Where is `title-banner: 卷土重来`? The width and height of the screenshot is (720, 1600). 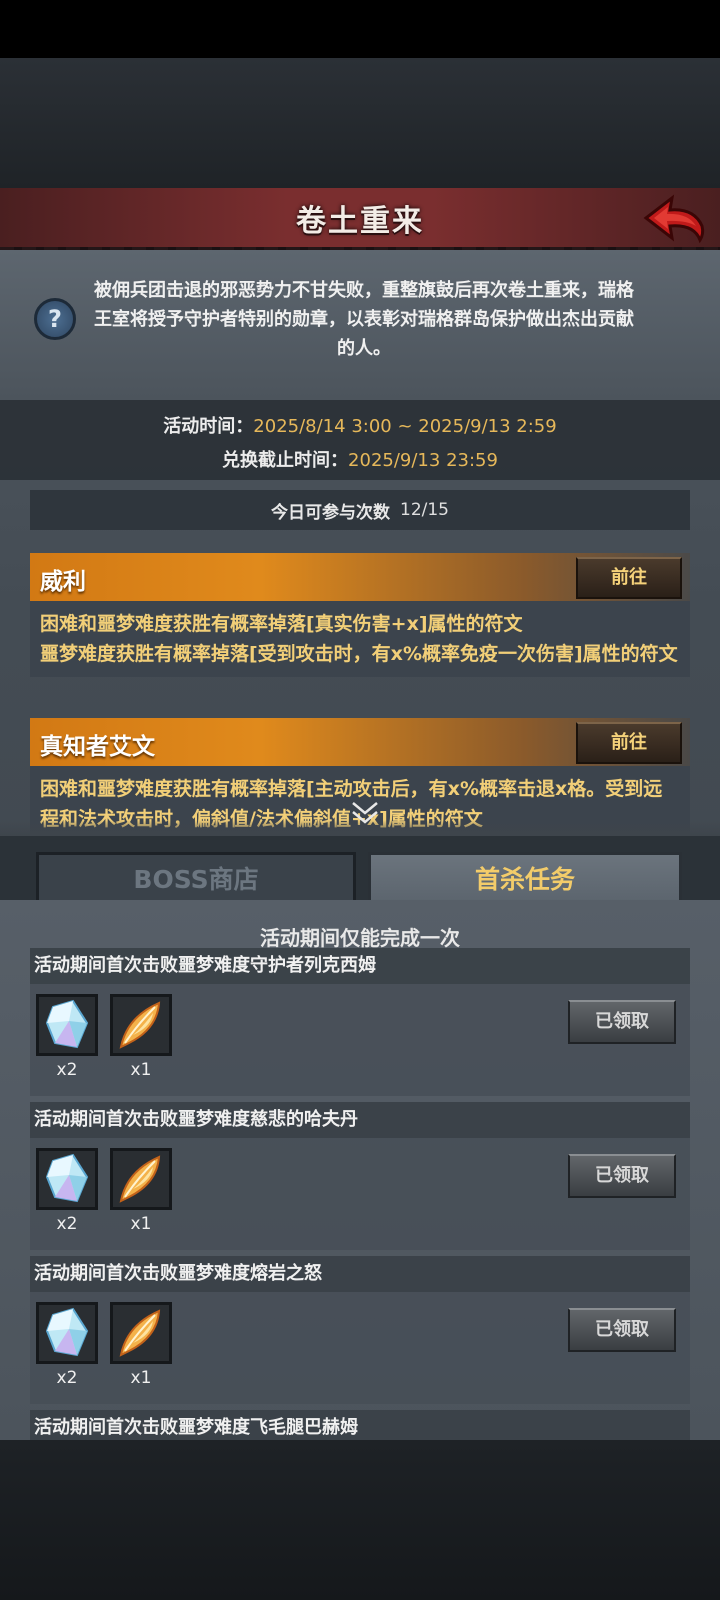 title-banner: 卷土重来 is located at coordinates (360, 220).